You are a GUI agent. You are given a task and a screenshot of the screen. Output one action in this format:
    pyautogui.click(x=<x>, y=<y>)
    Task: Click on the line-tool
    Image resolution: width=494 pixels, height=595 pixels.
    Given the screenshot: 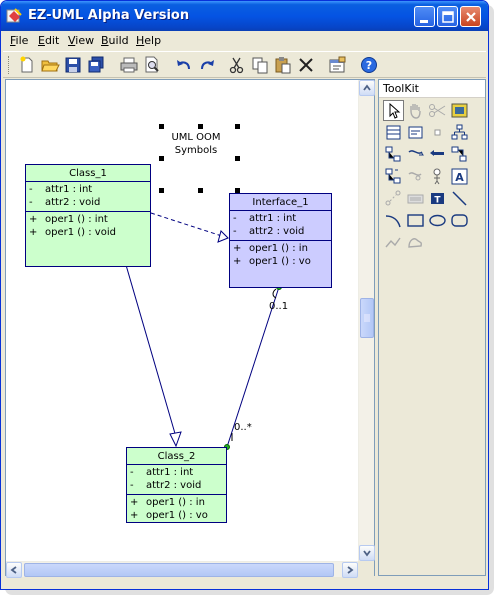 What is the action you would take?
    pyautogui.click(x=459, y=198)
    